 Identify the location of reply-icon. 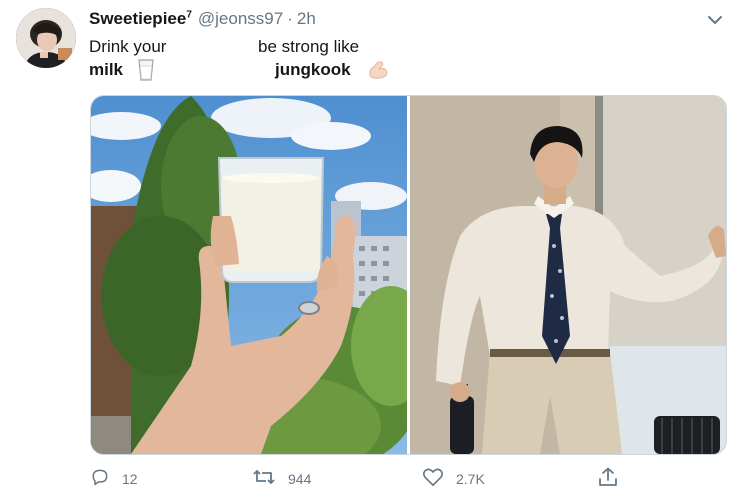
(106, 478).